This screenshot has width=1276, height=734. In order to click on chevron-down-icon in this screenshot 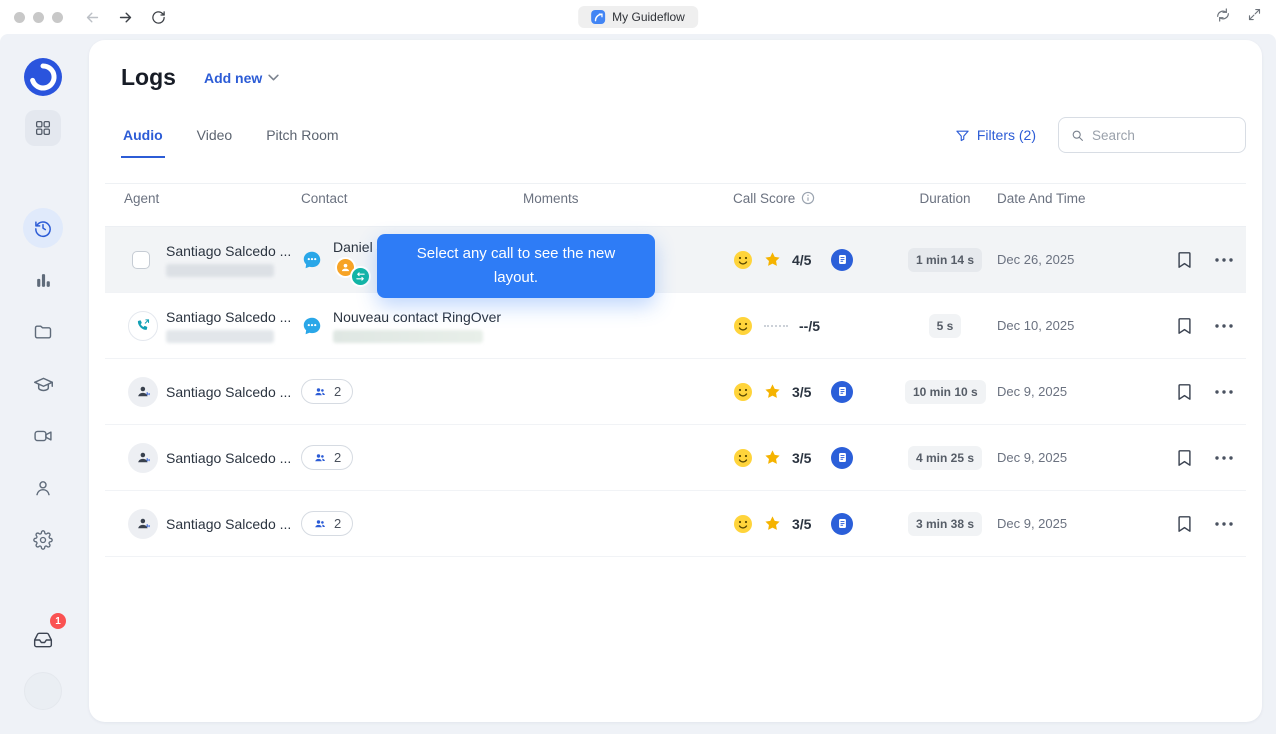, I will do `click(273, 77)`.